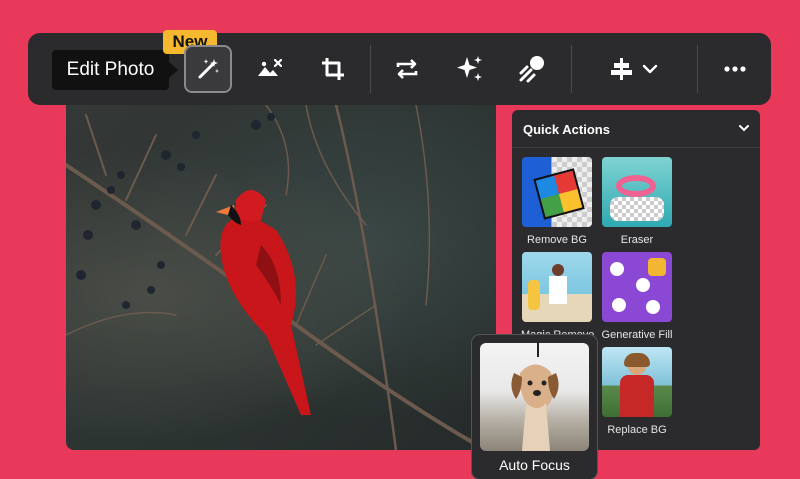  What do you see at coordinates (557, 240) in the screenshot?
I see `remove-bg-label: Remove BG` at bounding box center [557, 240].